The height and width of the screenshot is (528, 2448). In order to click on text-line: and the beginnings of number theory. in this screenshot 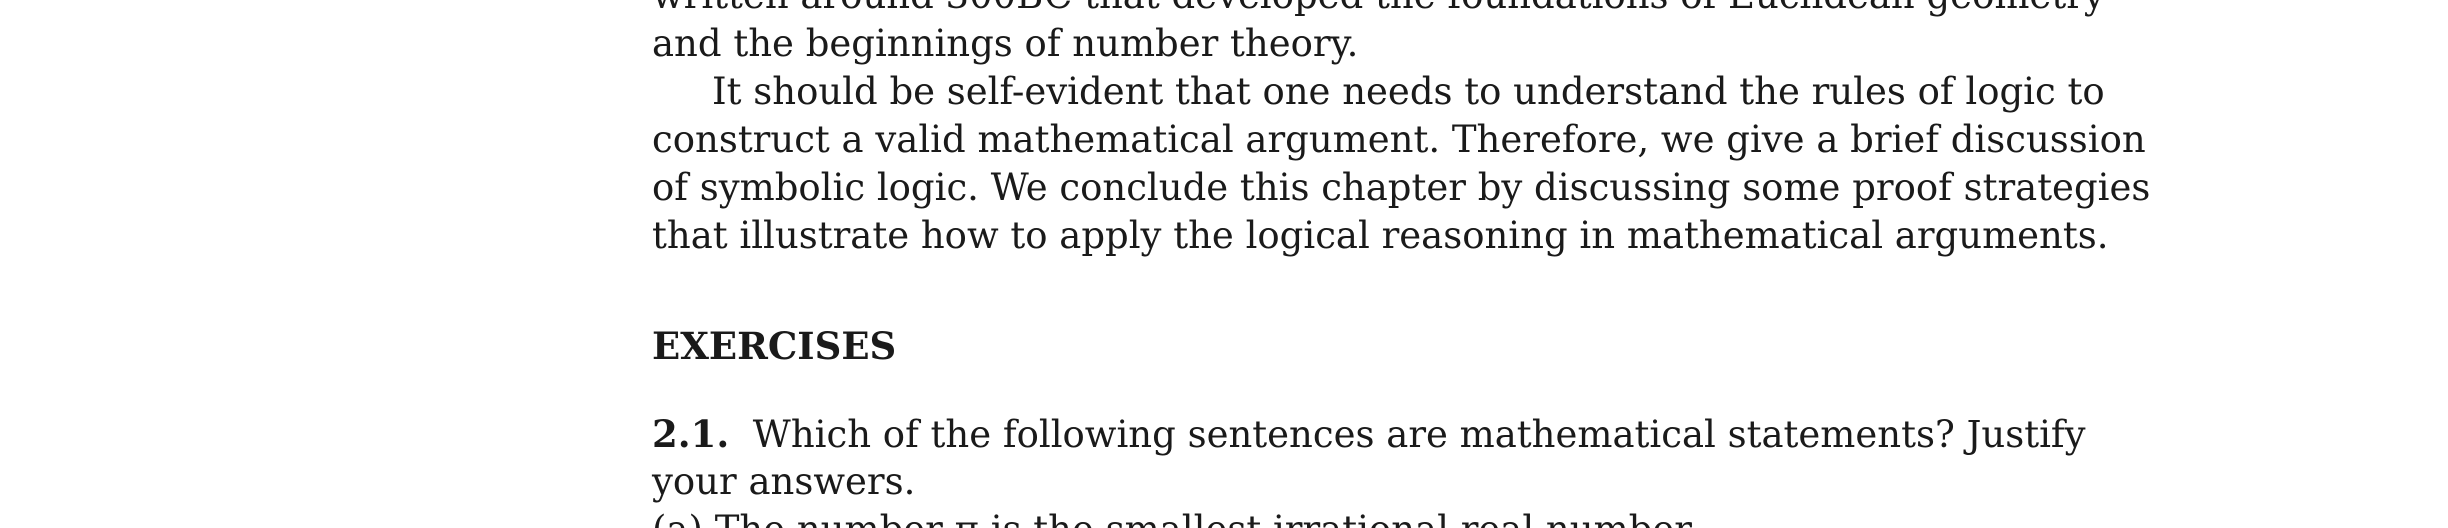, I will do `click(1005, 43)`.